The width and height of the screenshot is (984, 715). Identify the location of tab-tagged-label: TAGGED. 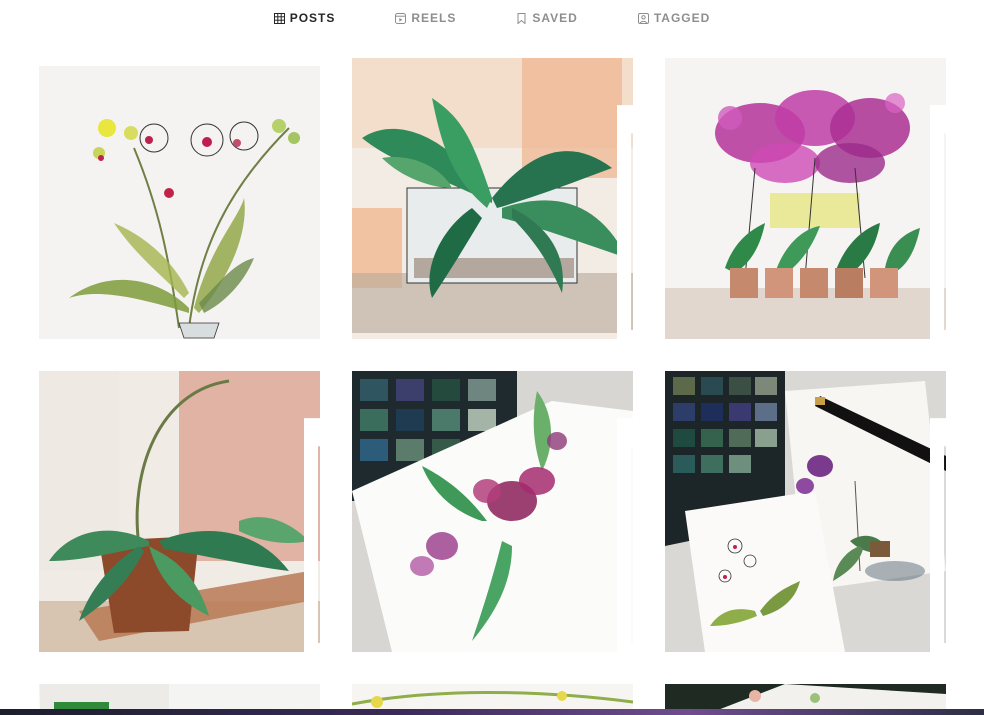
(682, 18).